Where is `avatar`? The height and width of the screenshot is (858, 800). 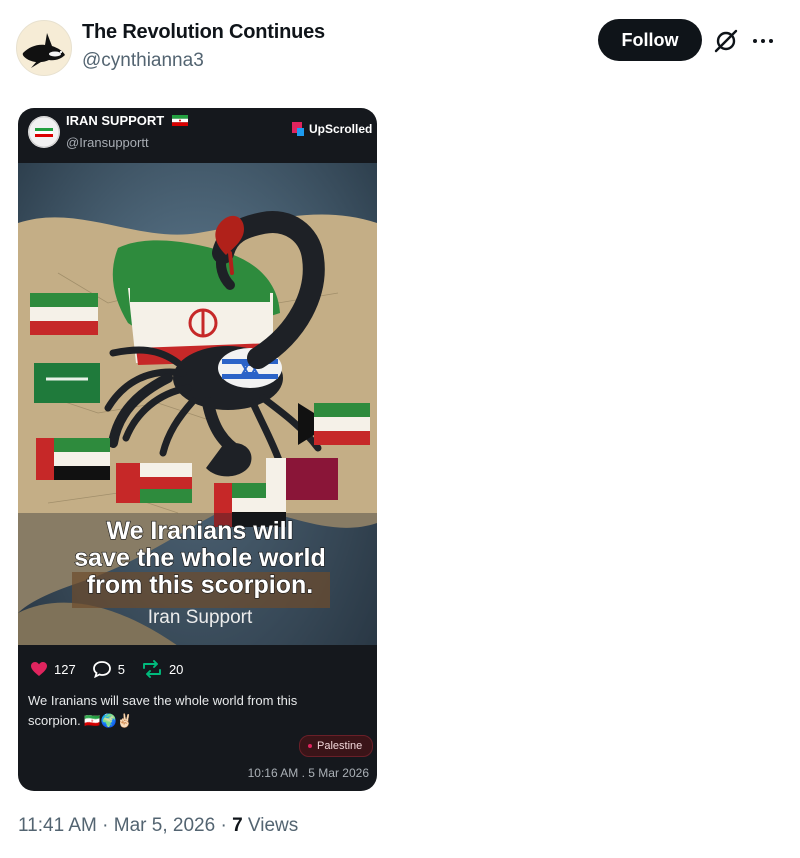 avatar is located at coordinates (44, 48).